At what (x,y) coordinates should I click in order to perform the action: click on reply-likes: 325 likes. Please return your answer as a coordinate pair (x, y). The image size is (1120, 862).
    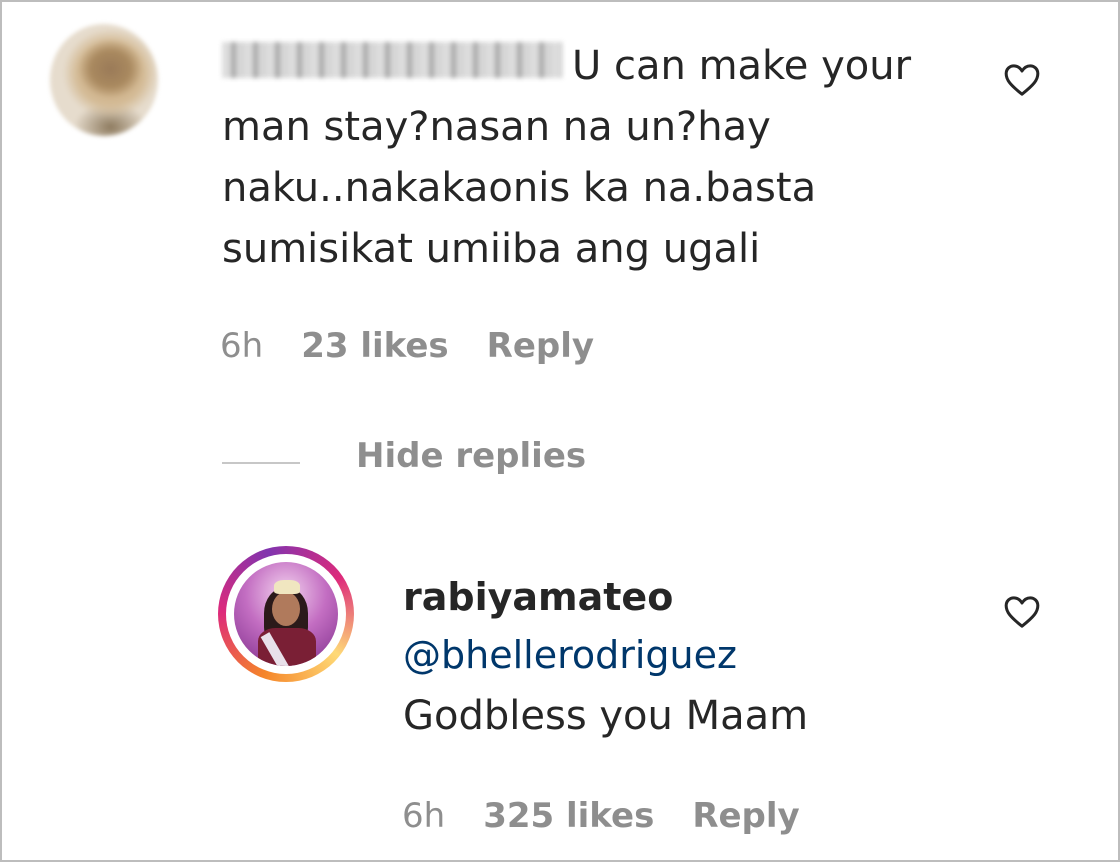
    Looking at the image, I should click on (568, 816).